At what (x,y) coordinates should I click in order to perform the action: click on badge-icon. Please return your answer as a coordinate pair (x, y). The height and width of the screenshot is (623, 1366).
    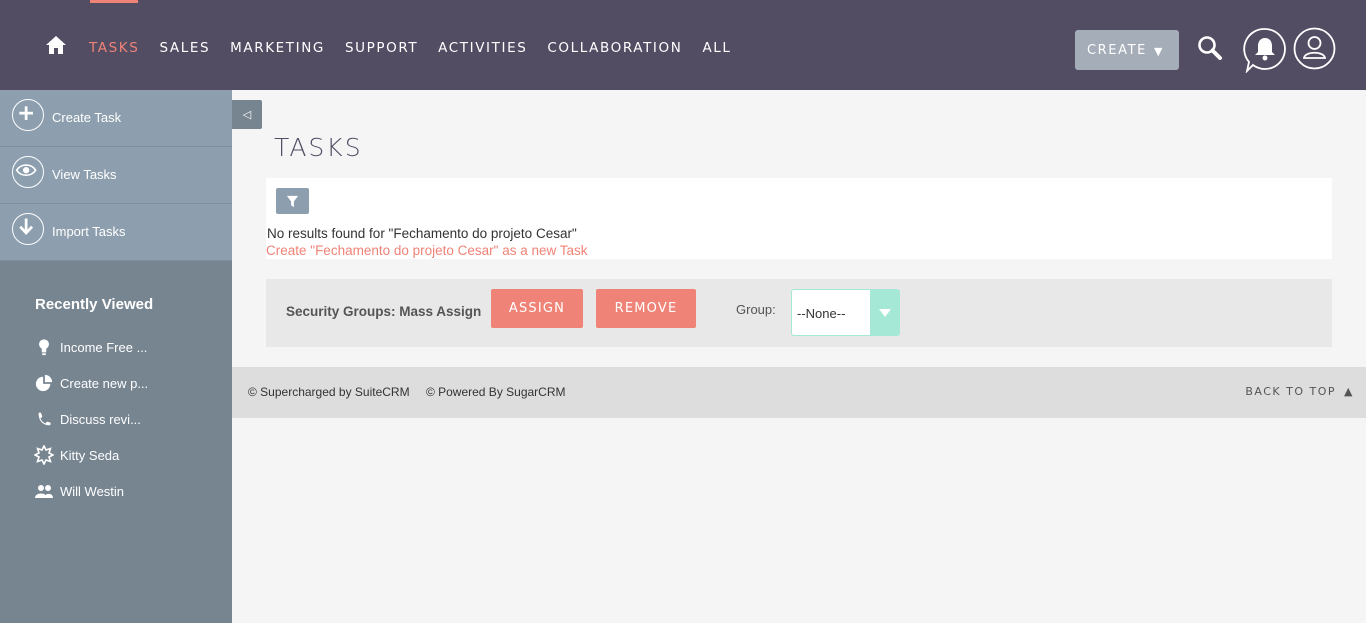
    Looking at the image, I should click on (44, 455).